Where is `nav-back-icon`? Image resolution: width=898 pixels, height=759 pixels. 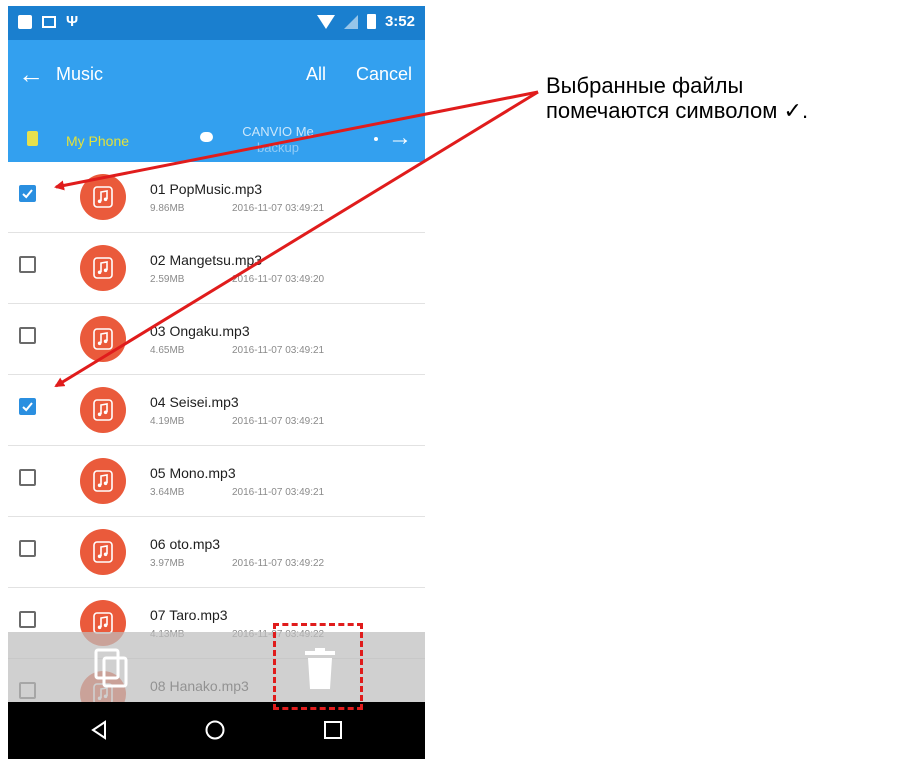
nav-back-icon is located at coordinates (98, 730).